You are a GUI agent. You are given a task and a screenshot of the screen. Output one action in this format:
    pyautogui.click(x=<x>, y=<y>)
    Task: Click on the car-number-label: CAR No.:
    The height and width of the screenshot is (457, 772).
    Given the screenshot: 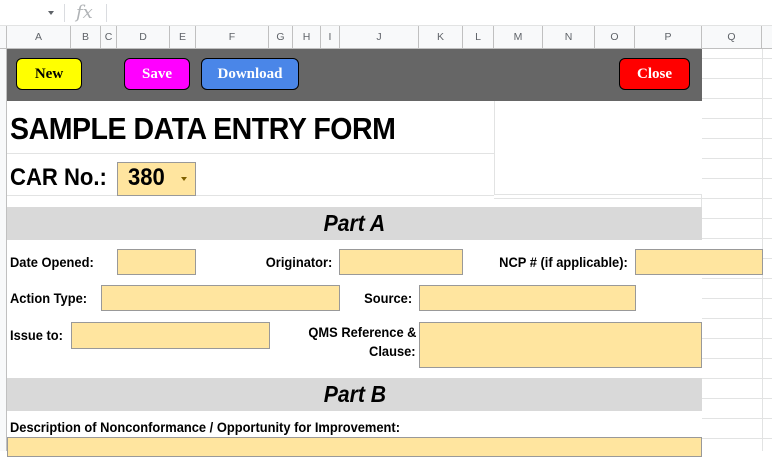 What is the action you would take?
    pyautogui.click(x=58, y=177)
    